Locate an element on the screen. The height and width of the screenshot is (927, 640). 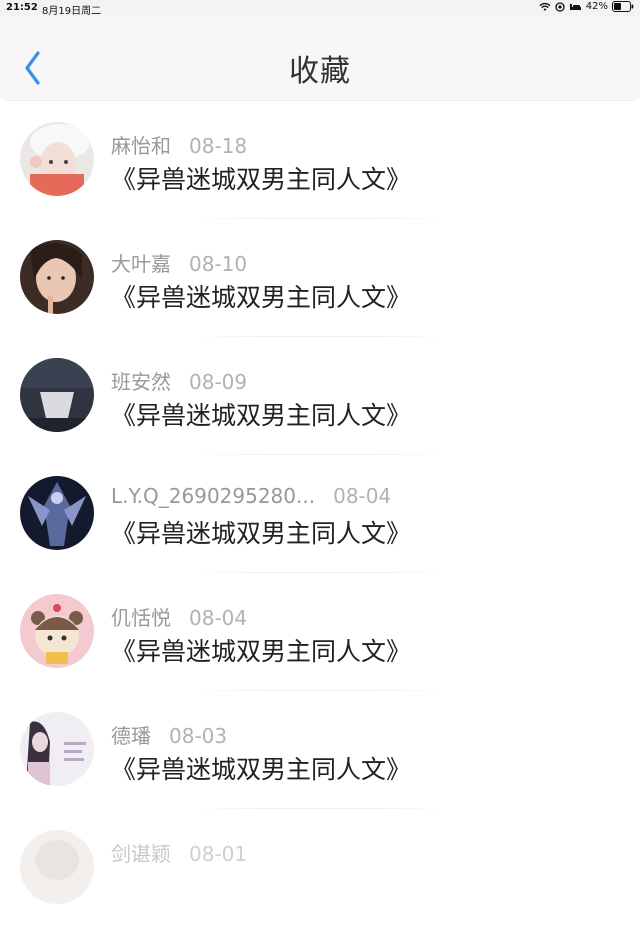
list-item: 麻怡和 08-18 《异兽迷城双男主同人文》 is located at coordinates (320, 160).